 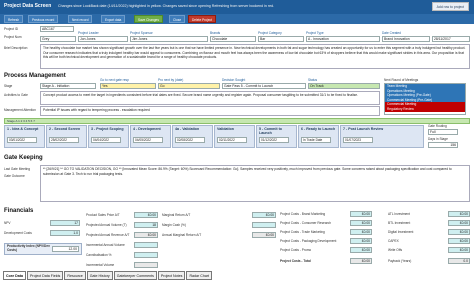 I want to click on marginal-return-field: £0.00, so click(x=264, y=215).